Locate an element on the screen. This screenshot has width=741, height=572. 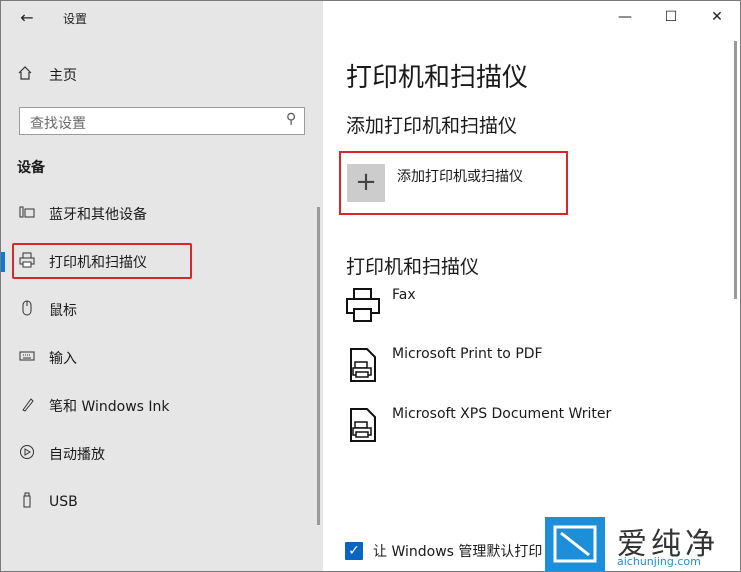
usb-icon is located at coordinates (27, 502).